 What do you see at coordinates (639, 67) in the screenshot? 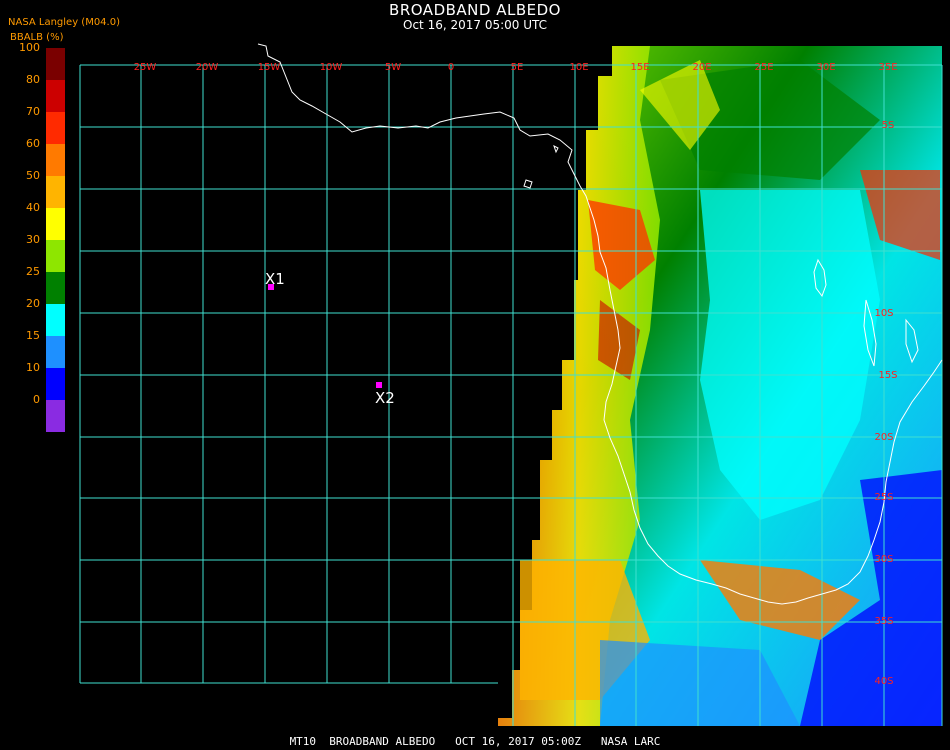
I see `lon-label: 15E` at bounding box center [639, 67].